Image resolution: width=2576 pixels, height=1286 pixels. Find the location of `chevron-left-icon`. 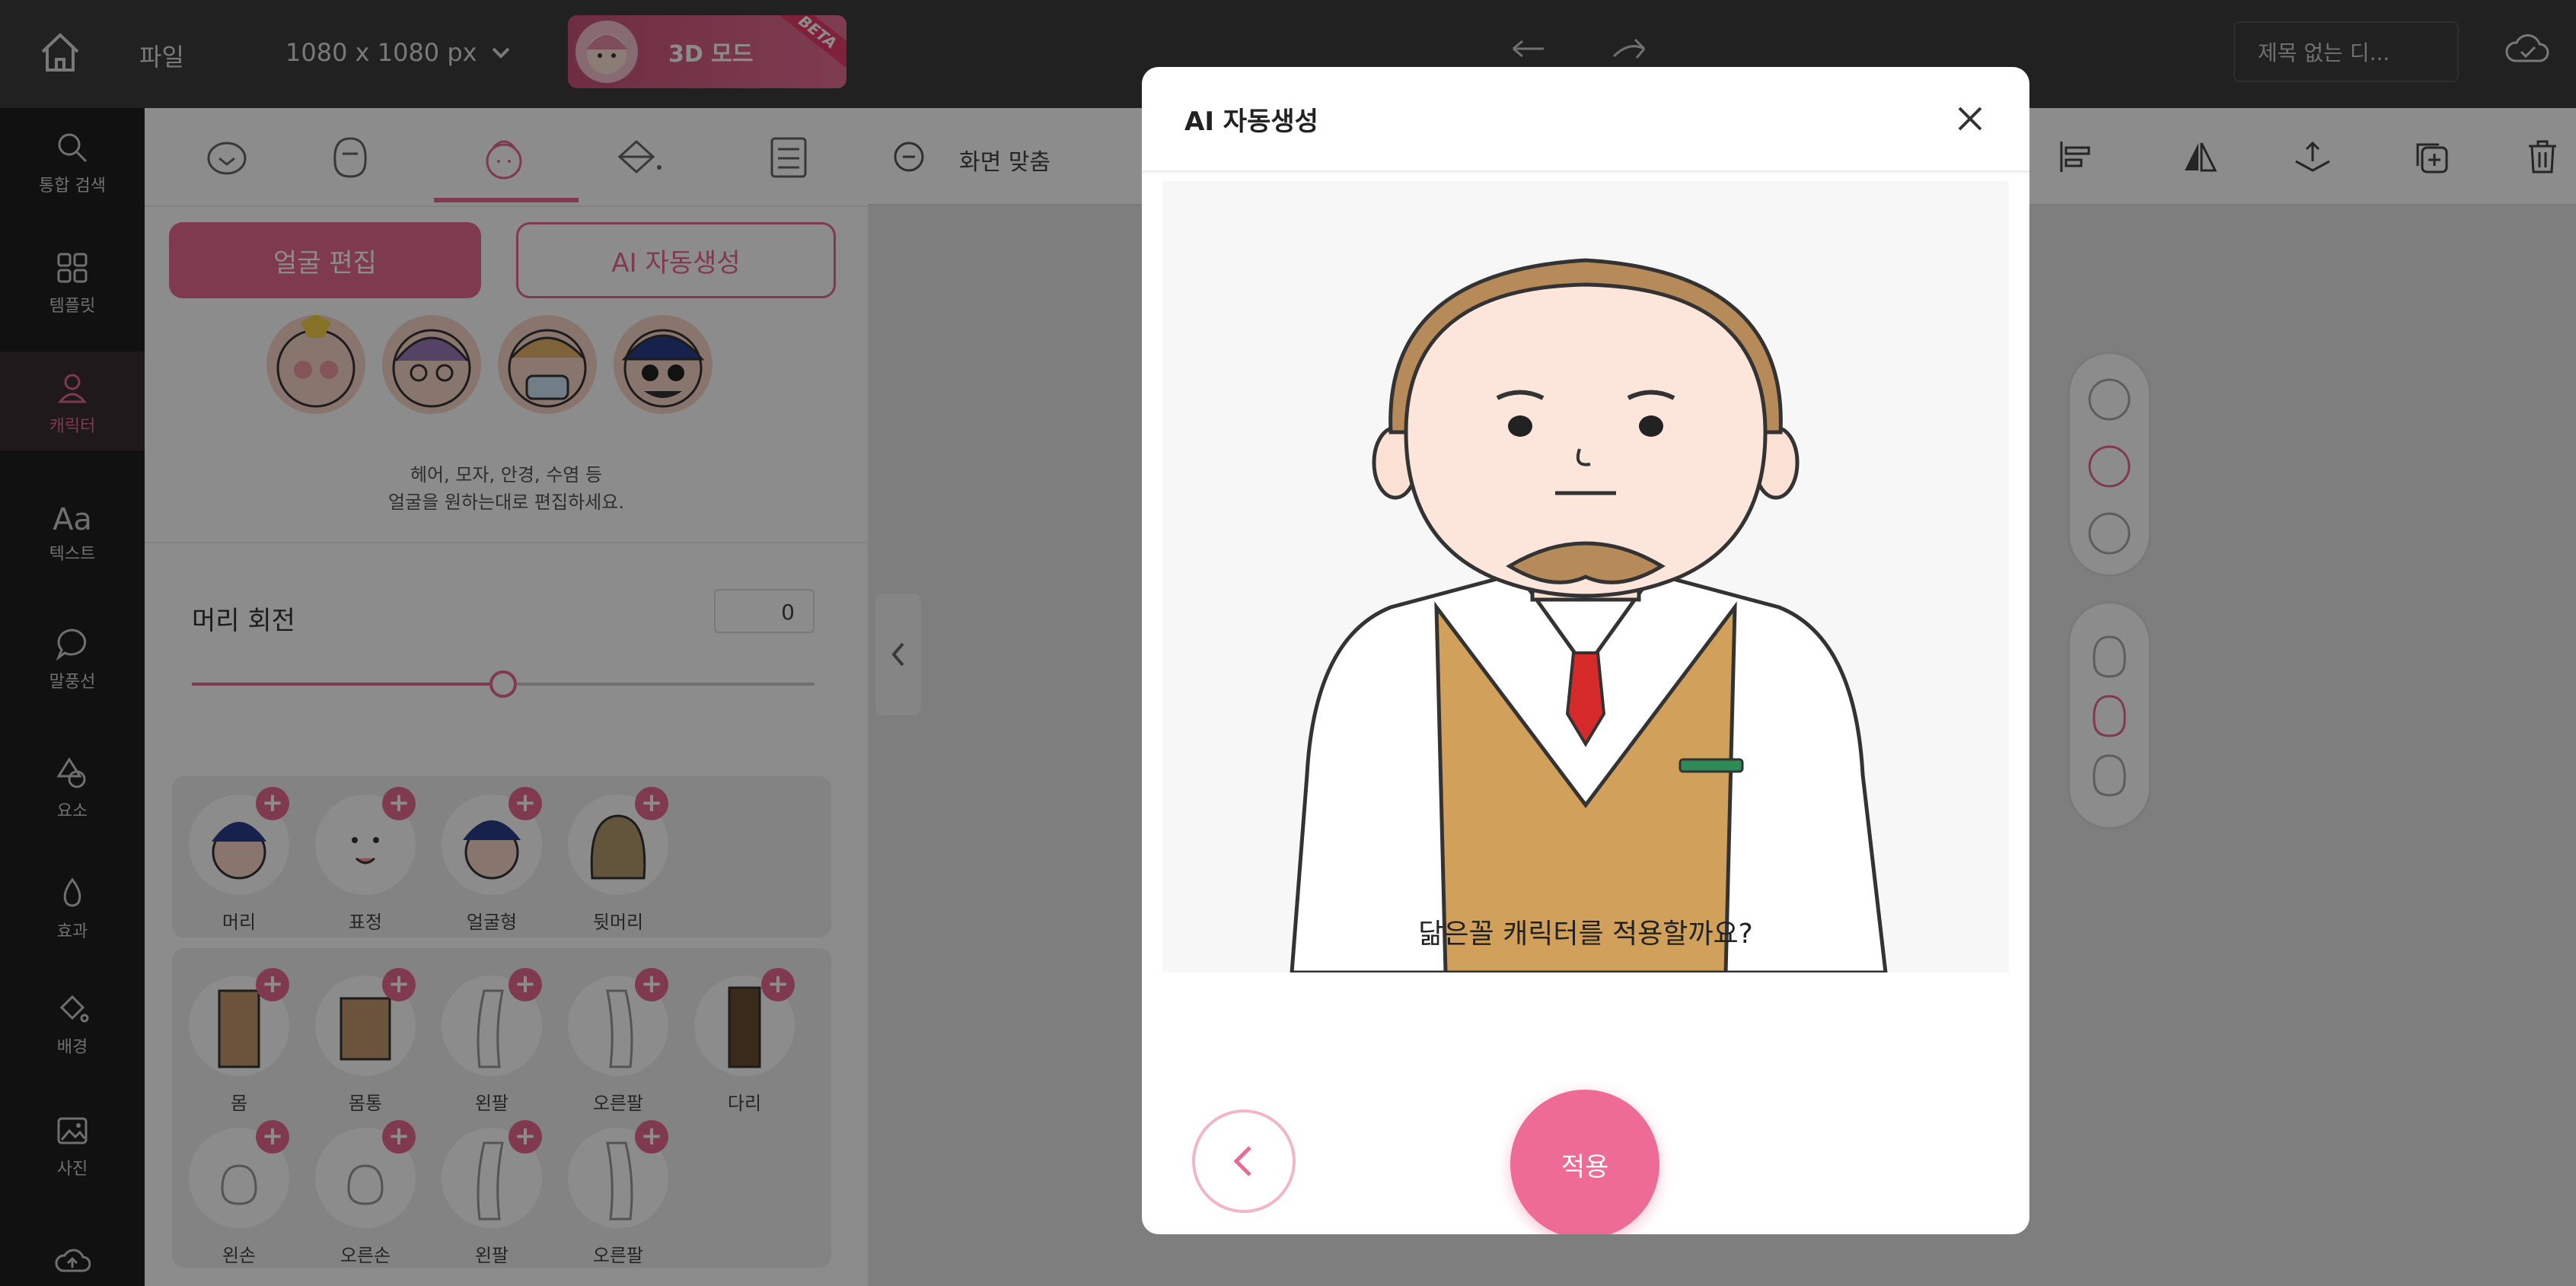

chevron-left-icon is located at coordinates (1242, 1161).